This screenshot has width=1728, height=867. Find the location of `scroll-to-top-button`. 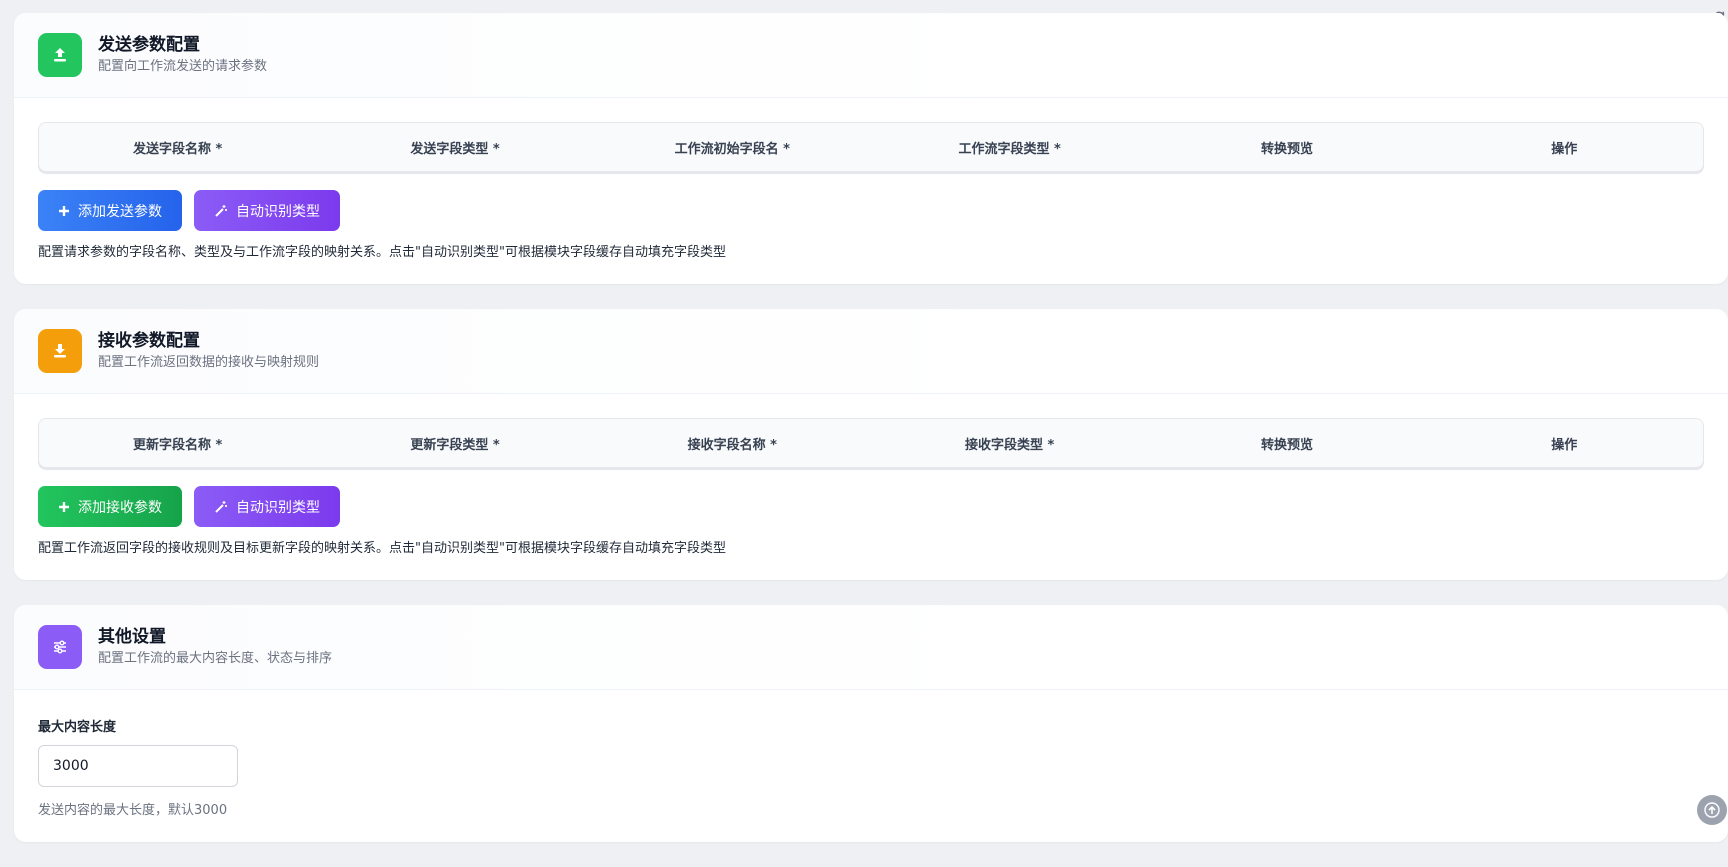

scroll-to-top-button is located at coordinates (1712, 810).